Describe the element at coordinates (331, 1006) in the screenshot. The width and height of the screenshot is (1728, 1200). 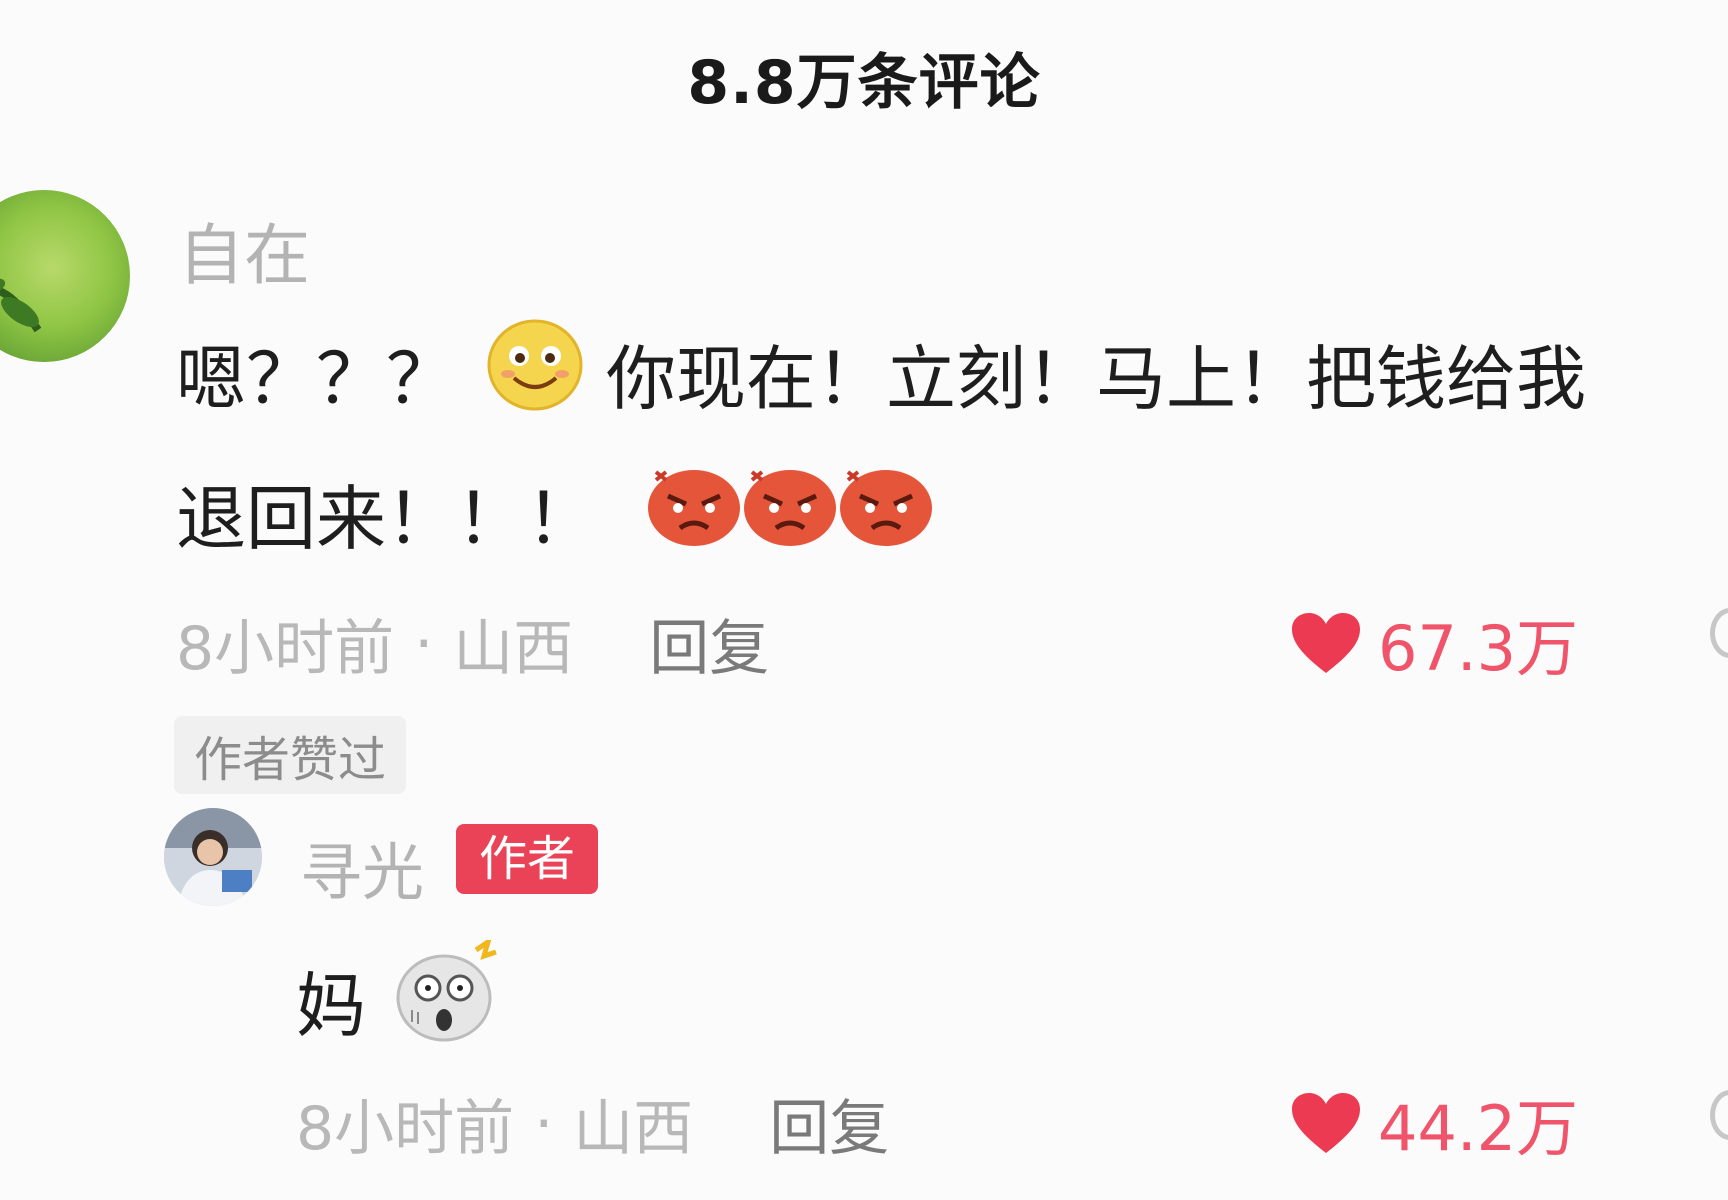
I see `comment-text-segment: 妈` at that location.